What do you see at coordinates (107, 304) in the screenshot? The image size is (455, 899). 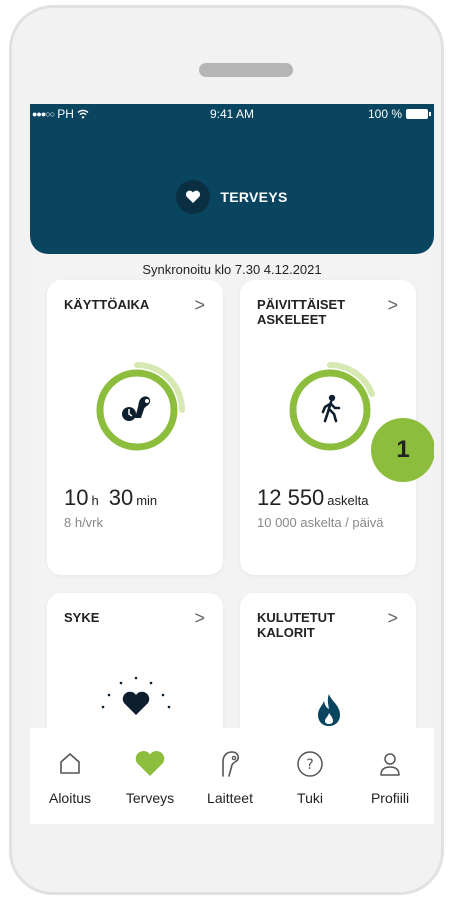 I see `card-title: KÄYTTÖAIKA` at bounding box center [107, 304].